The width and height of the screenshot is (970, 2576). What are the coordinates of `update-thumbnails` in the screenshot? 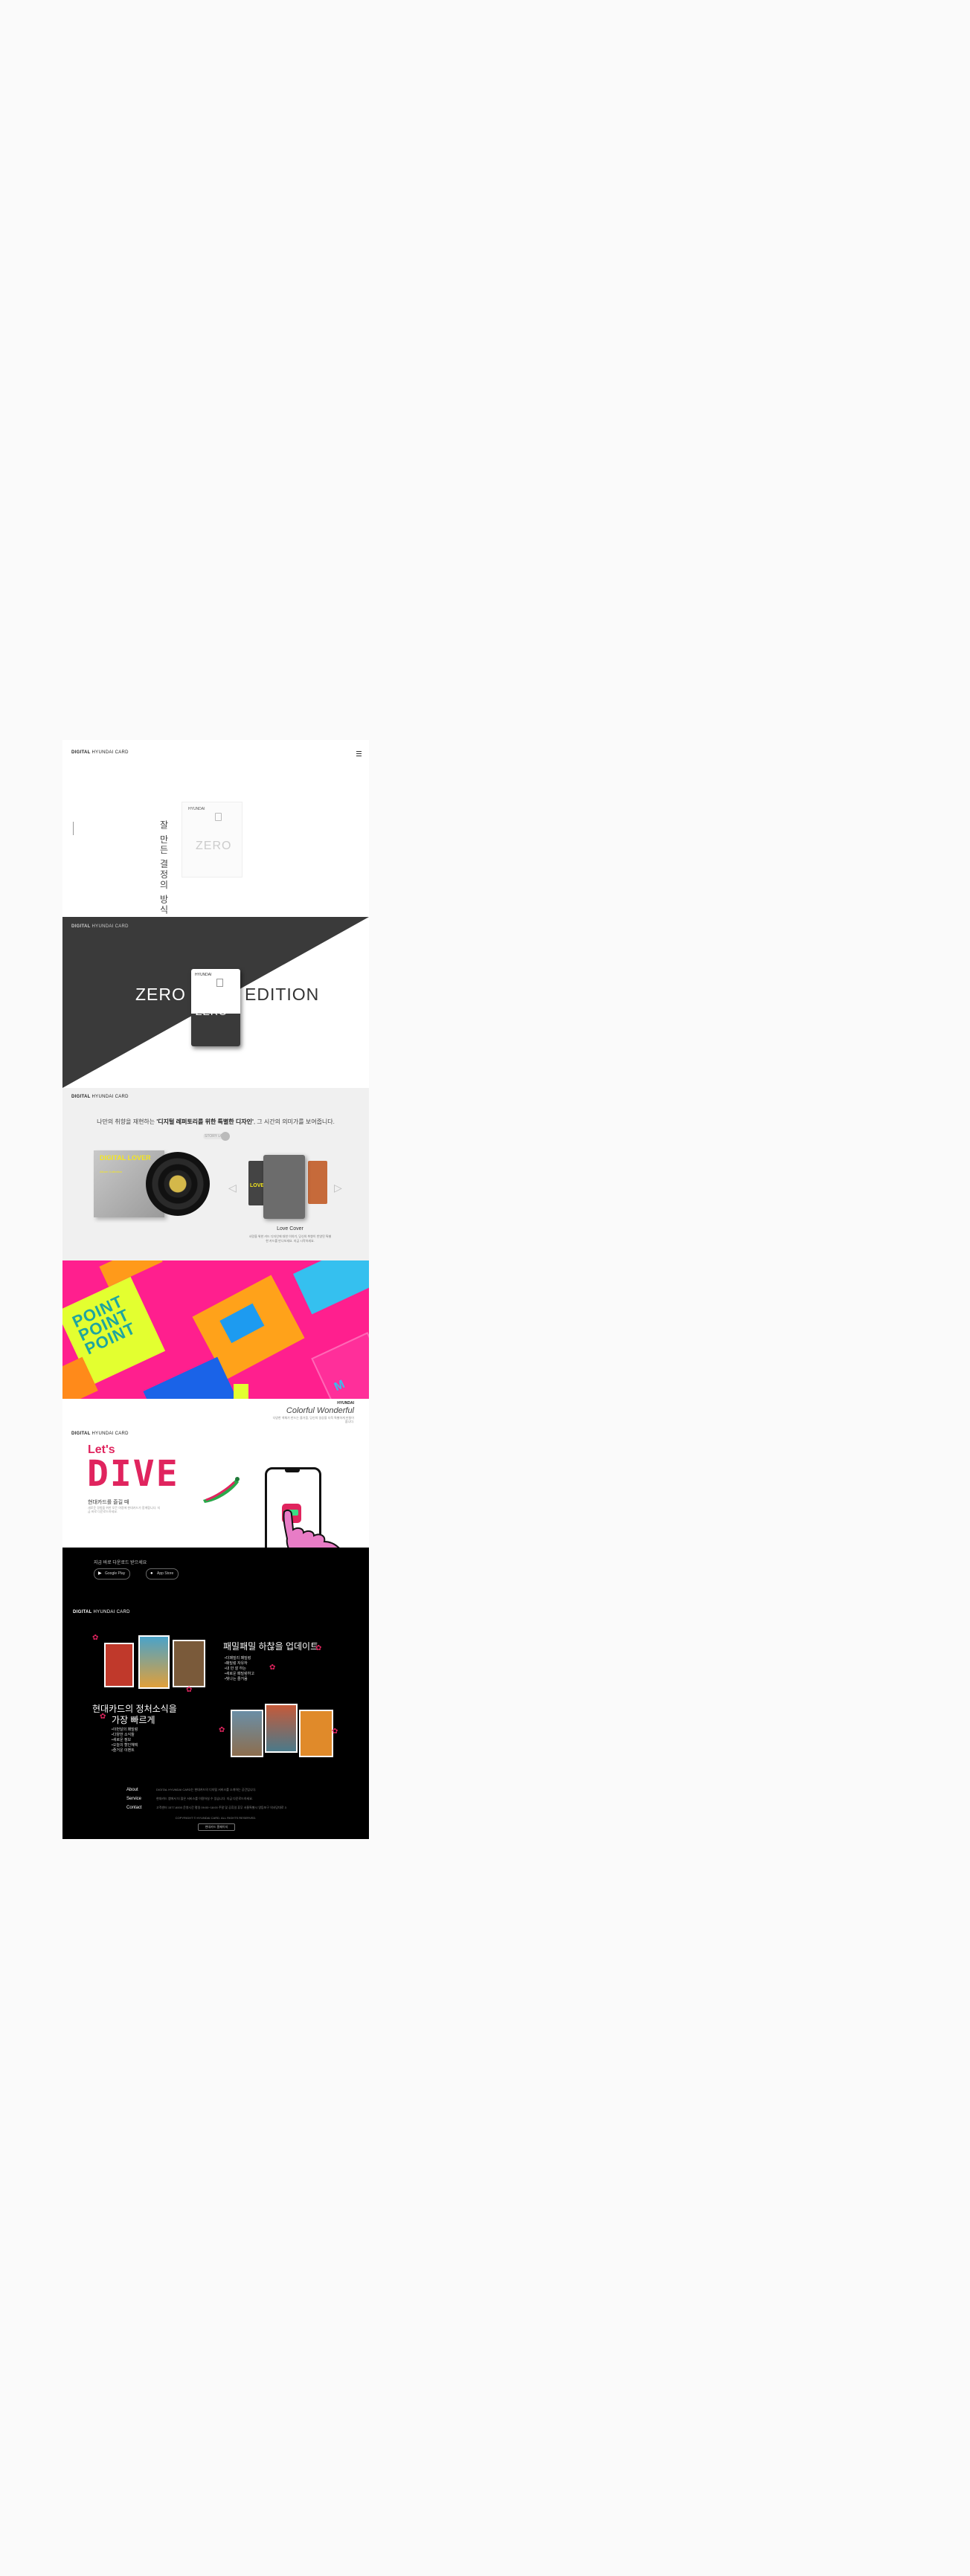 It's located at (156, 1663).